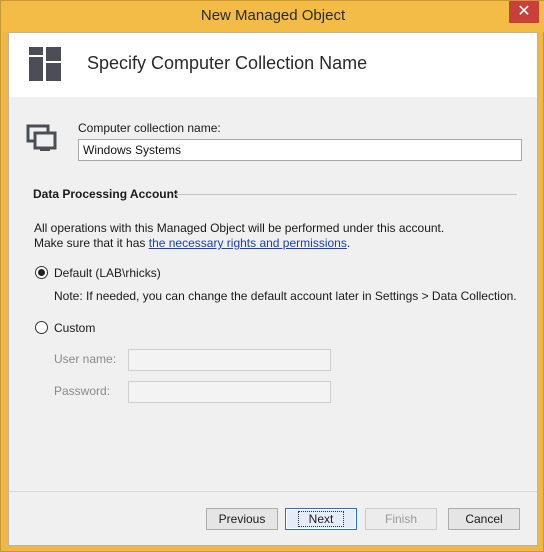 Image resolution: width=544 pixels, height=552 pixels. I want to click on footer-divider, so click(273, 491).